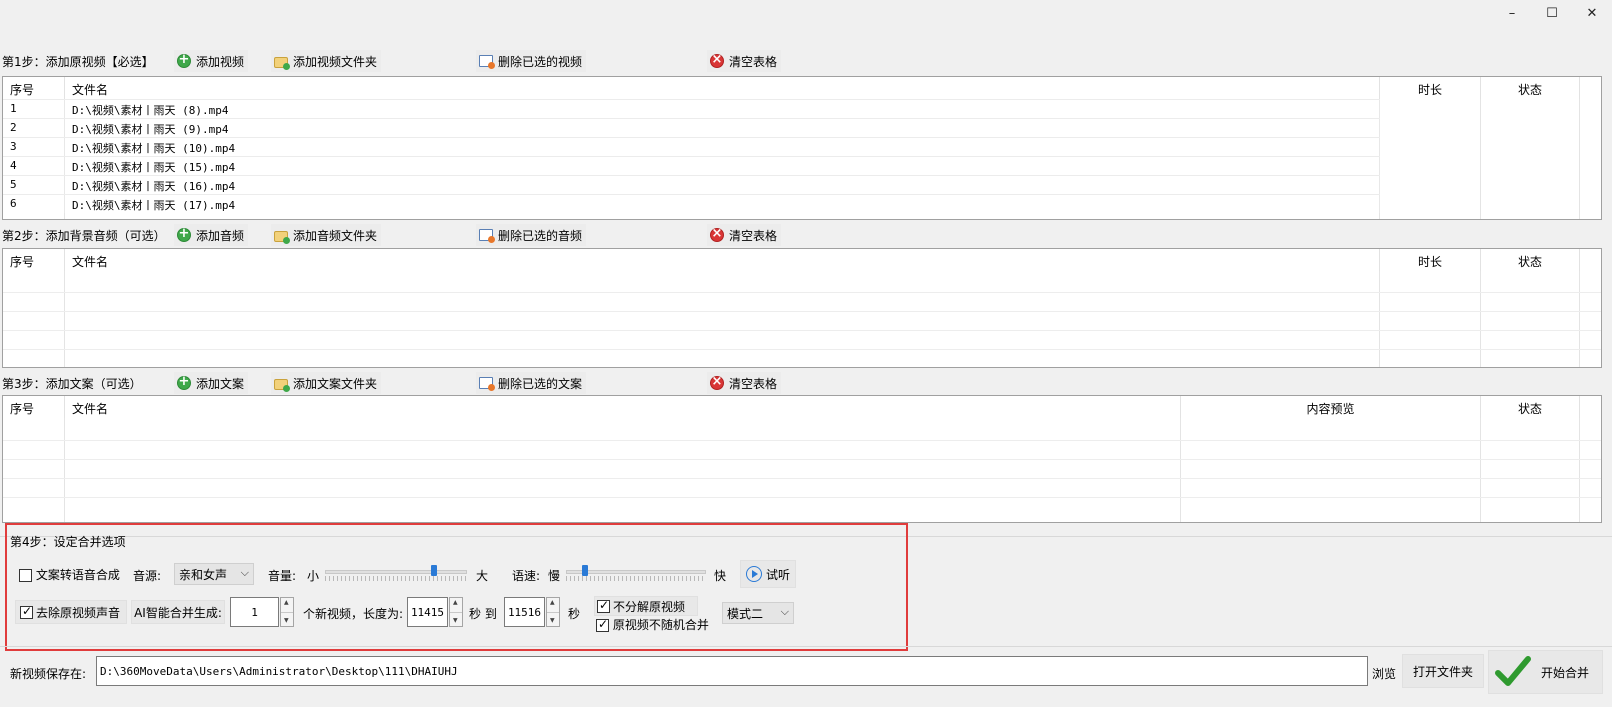 Image resolution: width=1612 pixels, height=707 pixels. What do you see at coordinates (1331, 407) in the screenshot?
I see `col-preview: 内容预览` at bounding box center [1331, 407].